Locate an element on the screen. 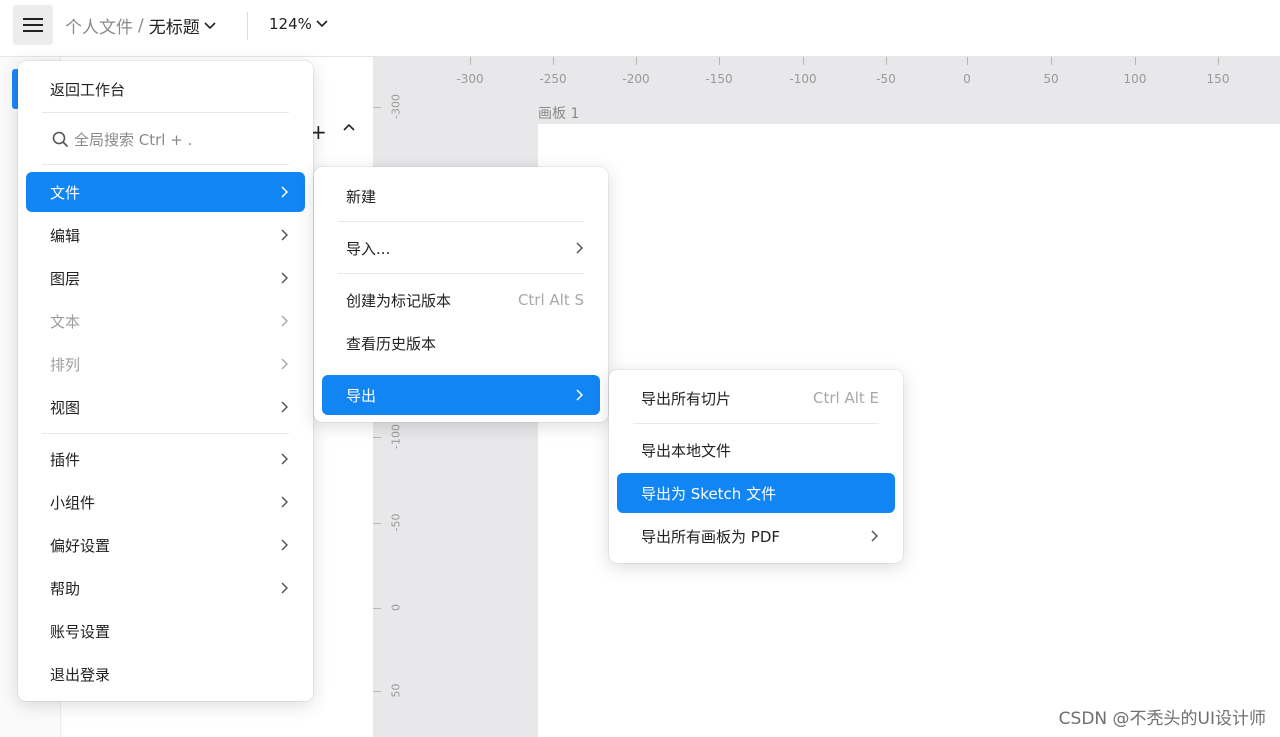 This screenshot has height=737, width=1280. menu-item-file: 文件 is located at coordinates (165, 192).